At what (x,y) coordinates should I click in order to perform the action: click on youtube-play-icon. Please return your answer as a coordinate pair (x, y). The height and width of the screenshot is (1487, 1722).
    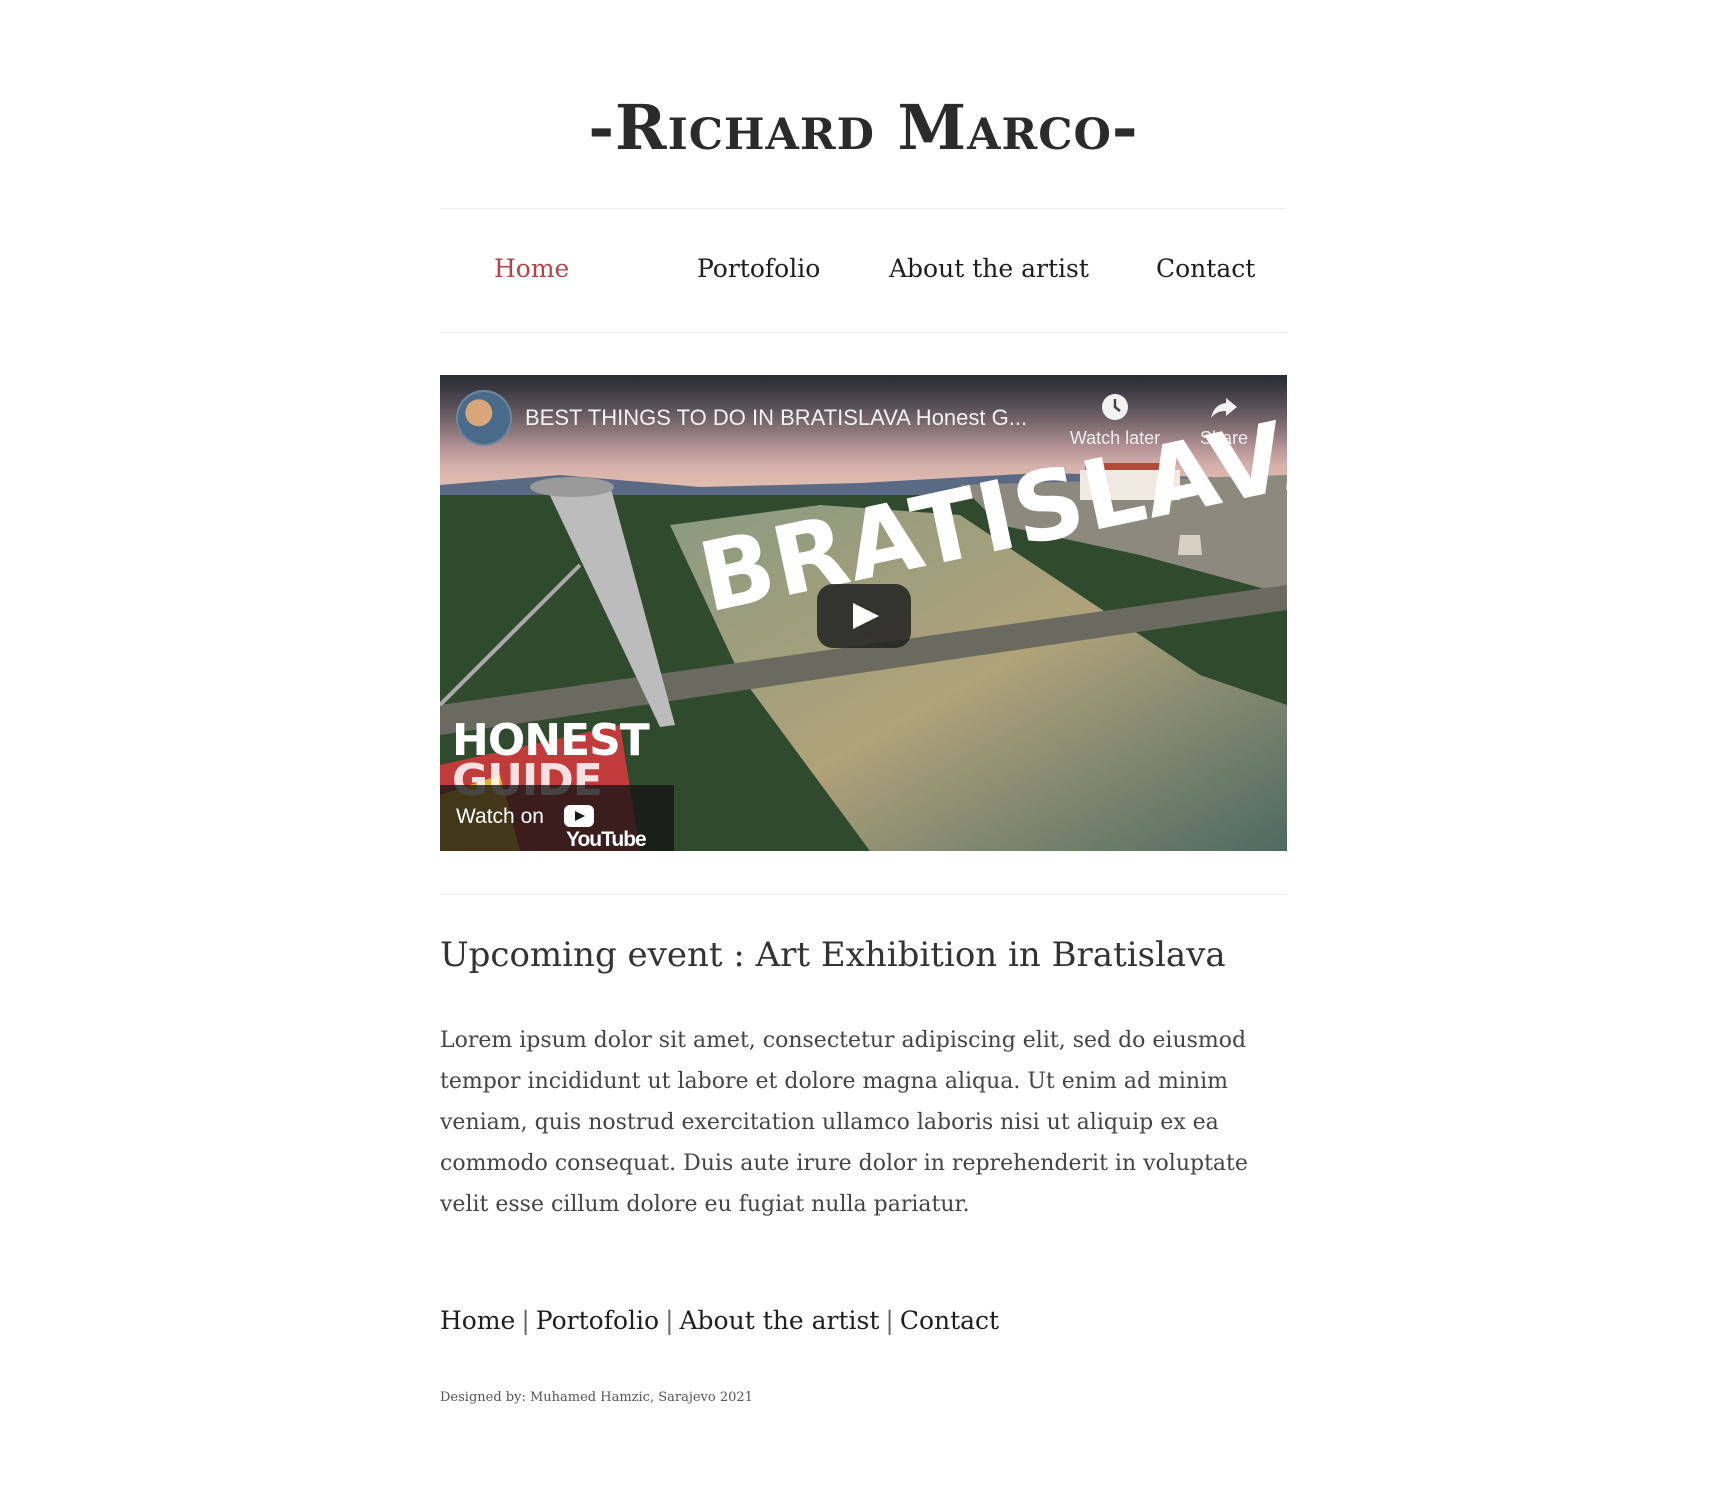
    Looking at the image, I should click on (579, 816).